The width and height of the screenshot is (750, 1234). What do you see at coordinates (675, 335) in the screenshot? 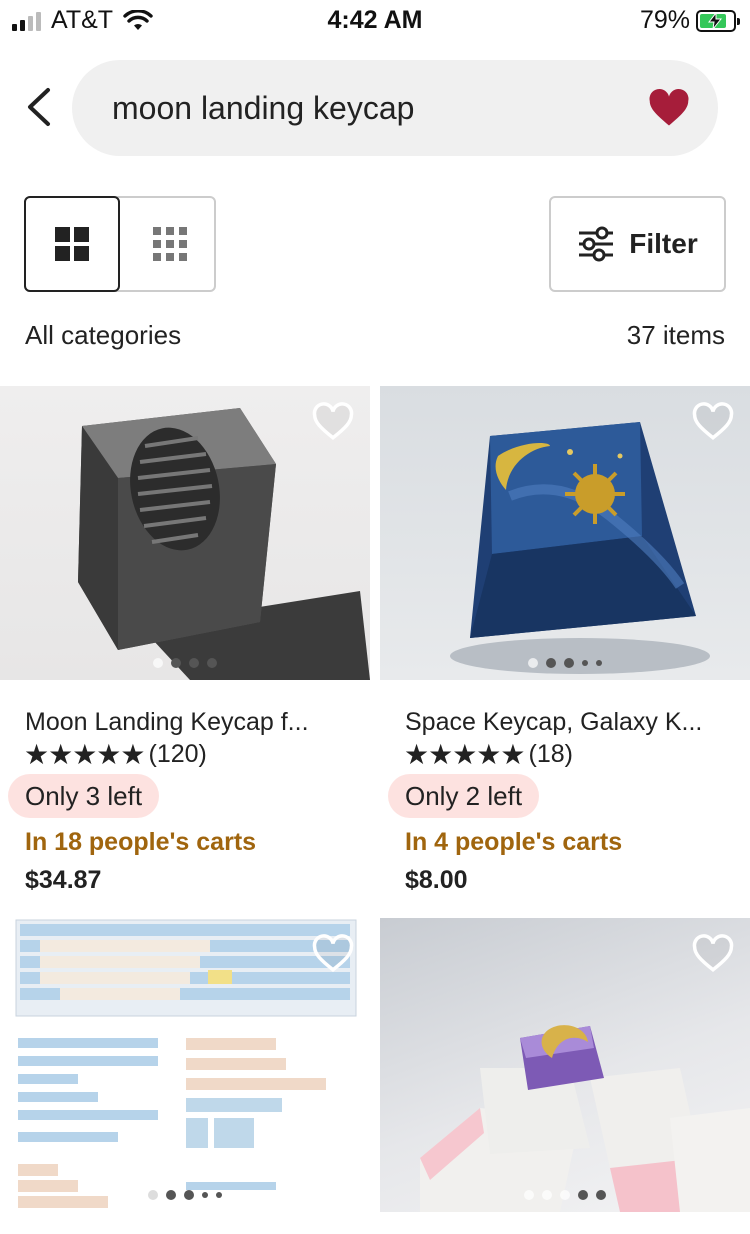
I see `result-count: 37 items` at bounding box center [675, 335].